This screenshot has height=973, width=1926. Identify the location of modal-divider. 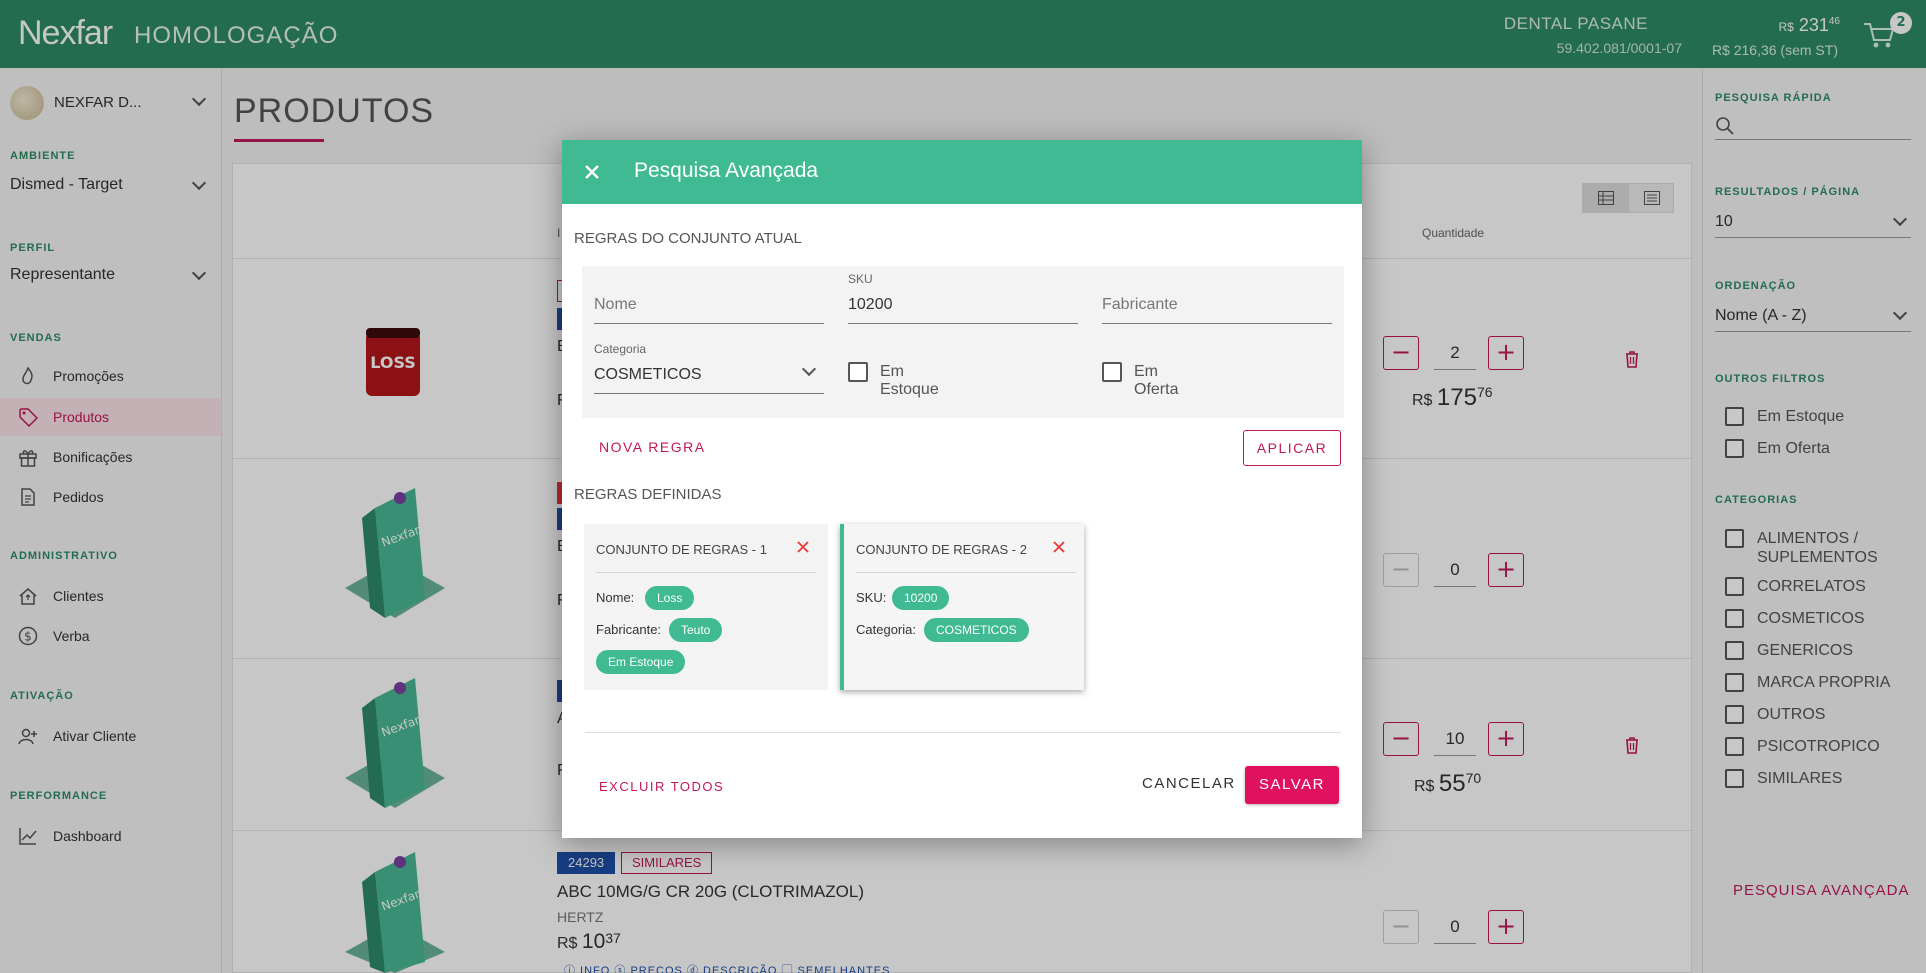
(963, 732).